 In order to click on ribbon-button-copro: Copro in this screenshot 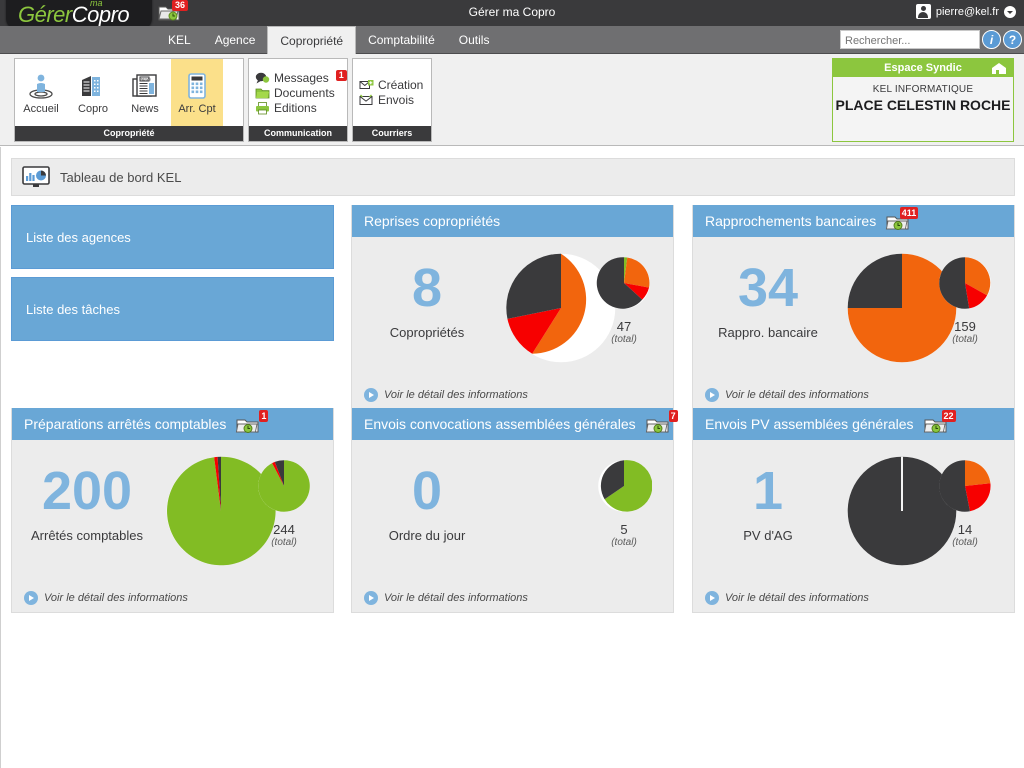, I will do `click(93, 92)`.